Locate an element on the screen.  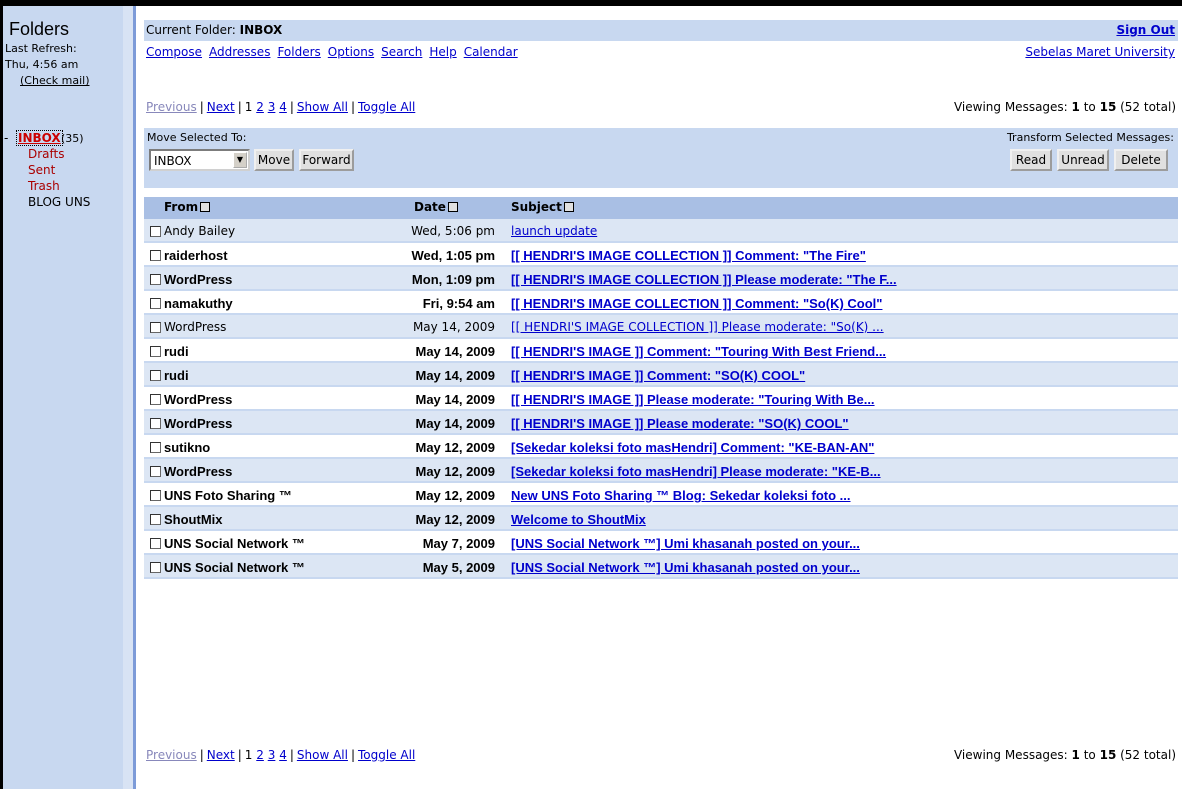
folder-label: Drafts is located at coordinates (46, 154).